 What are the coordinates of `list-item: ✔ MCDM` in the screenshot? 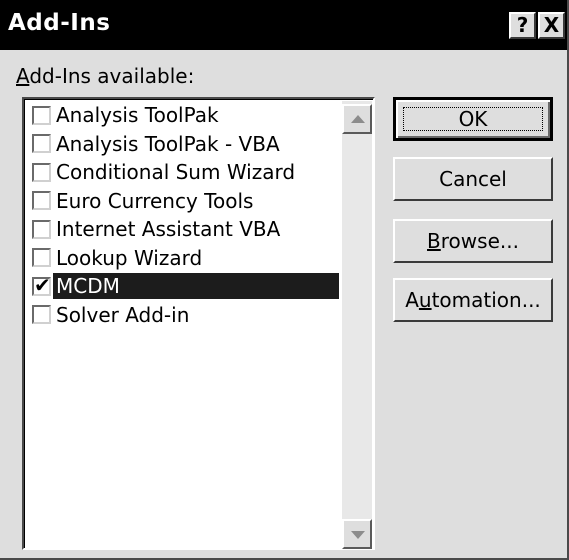 It's located at (182, 286).